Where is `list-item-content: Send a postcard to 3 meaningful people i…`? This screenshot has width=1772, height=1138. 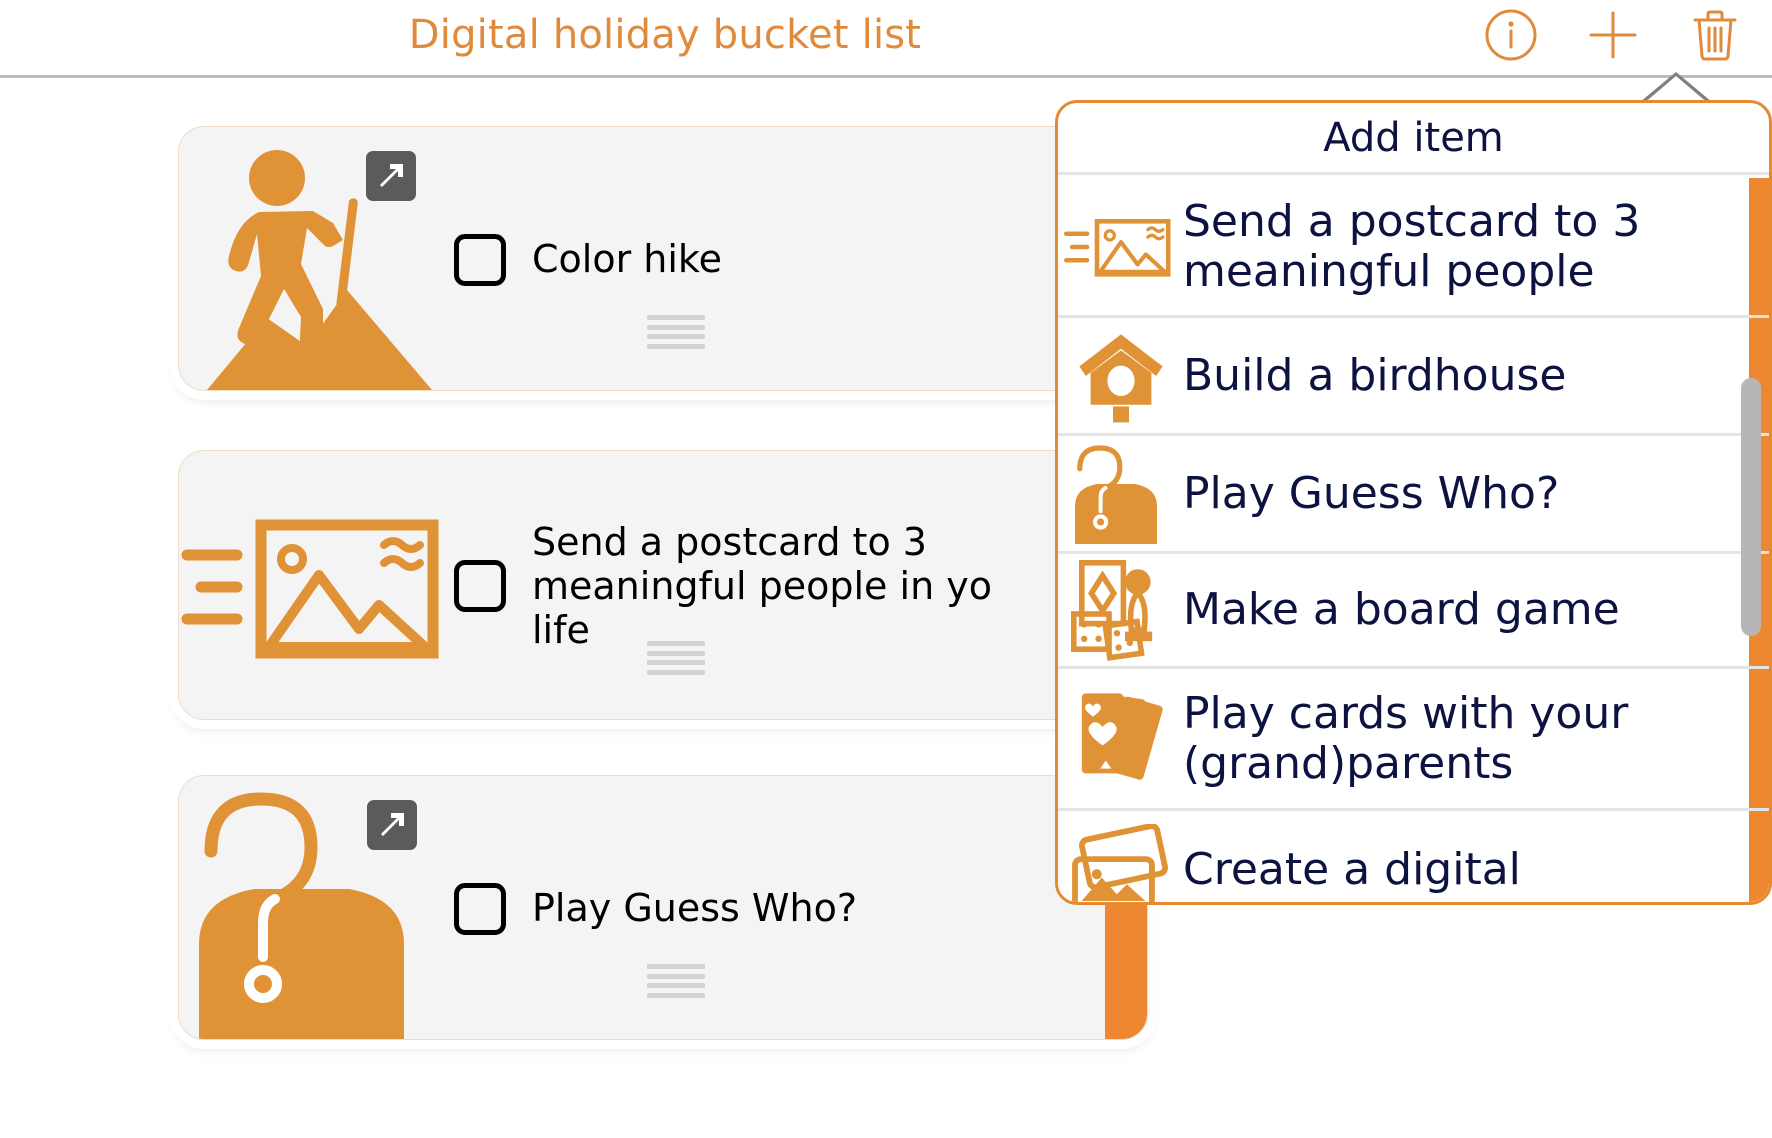
list-item-content: Send a postcard to 3 meaningful people i… is located at coordinates (804, 585).